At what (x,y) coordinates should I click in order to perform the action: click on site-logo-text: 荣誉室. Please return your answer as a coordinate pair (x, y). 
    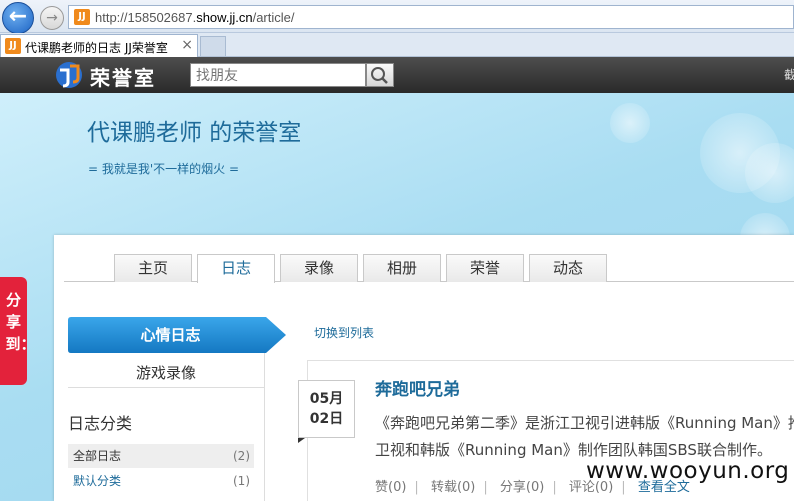
    Looking at the image, I should click on (123, 76).